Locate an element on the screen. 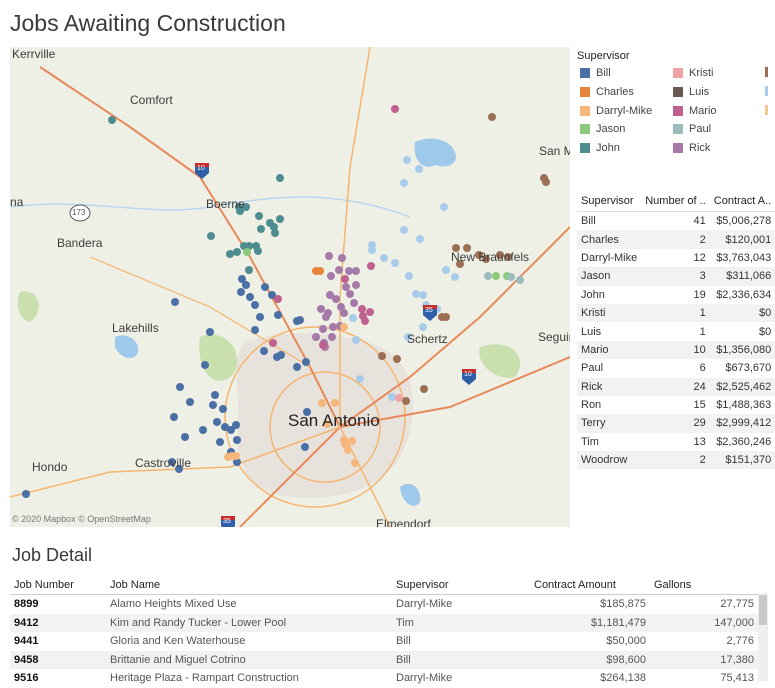 The height and width of the screenshot is (688, 775). legend-item-mario: Mario is located at coordinates (695, 111).